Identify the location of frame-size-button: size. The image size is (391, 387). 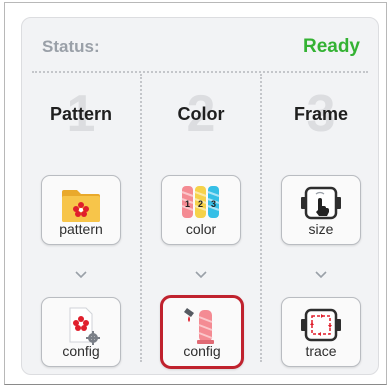
(321, 210).